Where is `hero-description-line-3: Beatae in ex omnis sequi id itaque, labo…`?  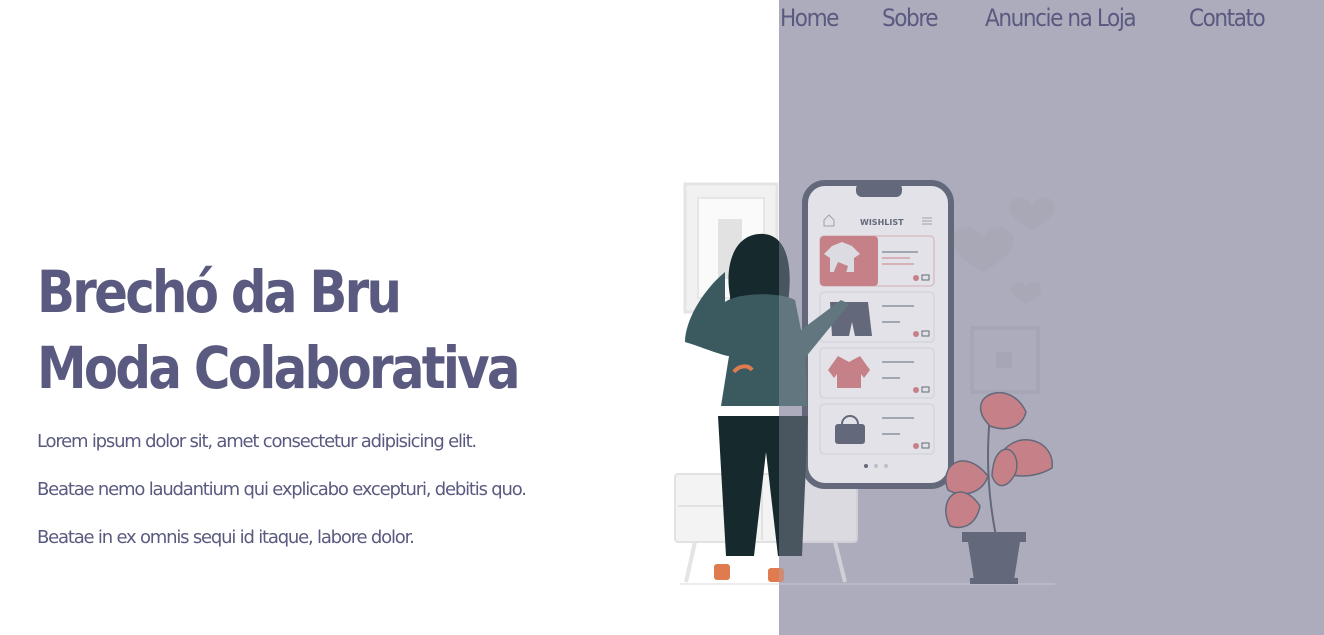
hero-description-line-3: Beatae in ex omnis sequi id itaque, labo… is located at coordinates (226, 537).